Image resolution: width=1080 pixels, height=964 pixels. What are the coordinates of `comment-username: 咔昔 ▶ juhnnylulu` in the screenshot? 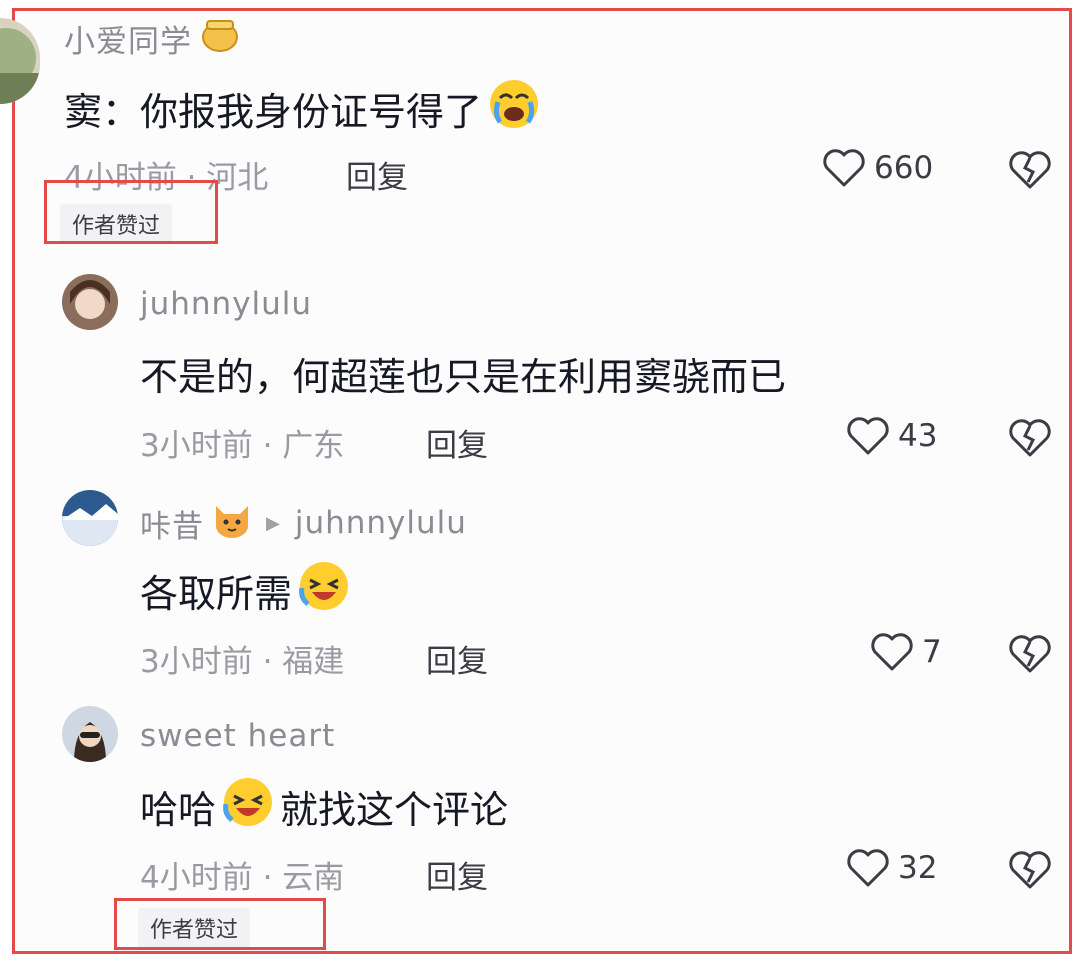 It's located at (303, 523).